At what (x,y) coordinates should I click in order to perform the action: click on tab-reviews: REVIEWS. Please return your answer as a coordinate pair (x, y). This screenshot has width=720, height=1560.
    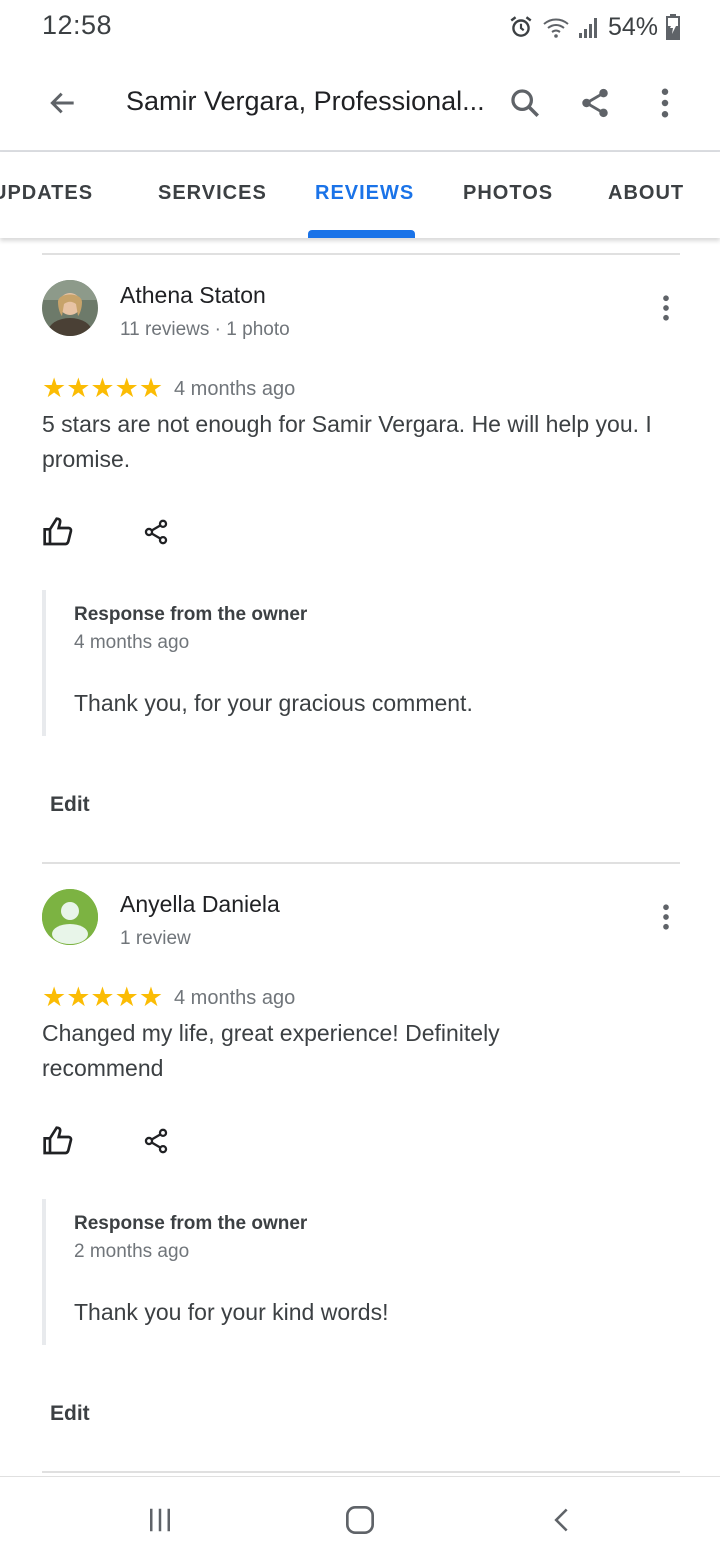
    Looking at the image, I should click on (364, 193).